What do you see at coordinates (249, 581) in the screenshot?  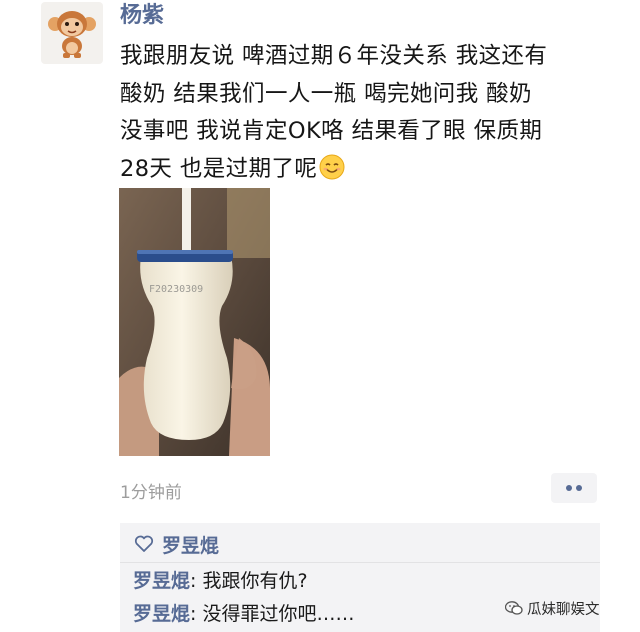 I see `comment-text: : 我跟你有仇?` at bounding box center [249, 581].